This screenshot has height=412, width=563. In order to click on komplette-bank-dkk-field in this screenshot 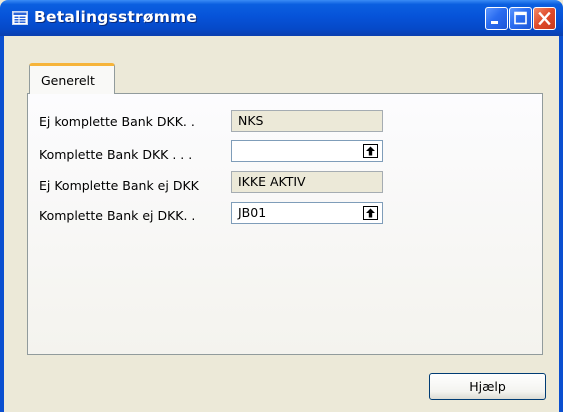, I will do `click(307, 151)`.